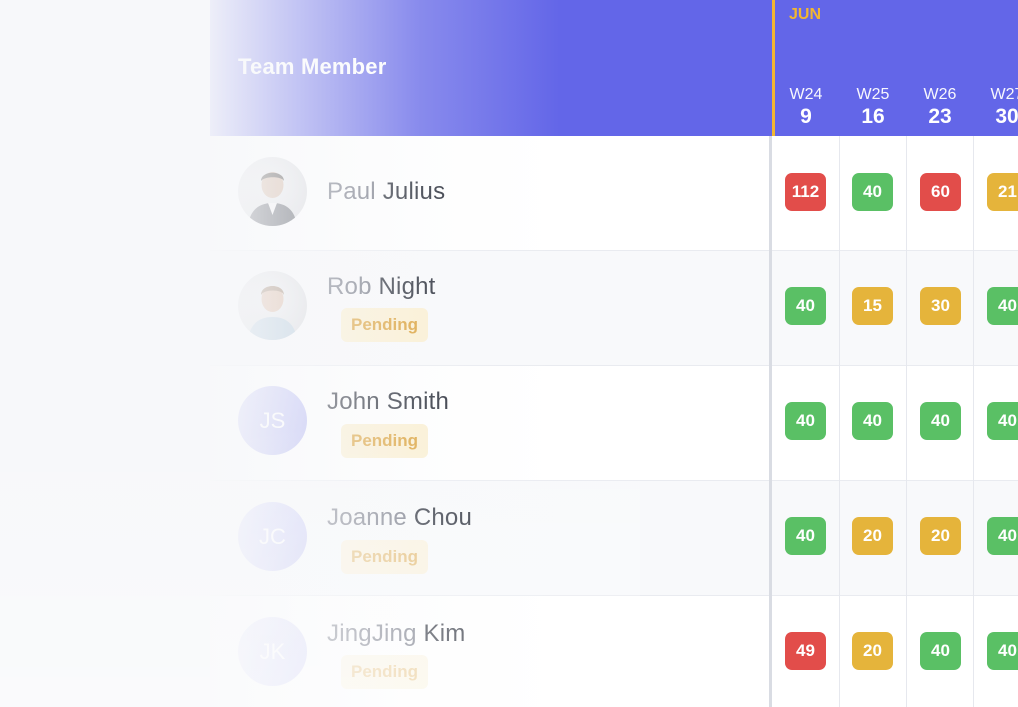 This screenshot has width=1018, height=707. What do you see at coordinates (272, 536) in the screenshot?
I see `avatar: JC` at bounding box center [272, 536].